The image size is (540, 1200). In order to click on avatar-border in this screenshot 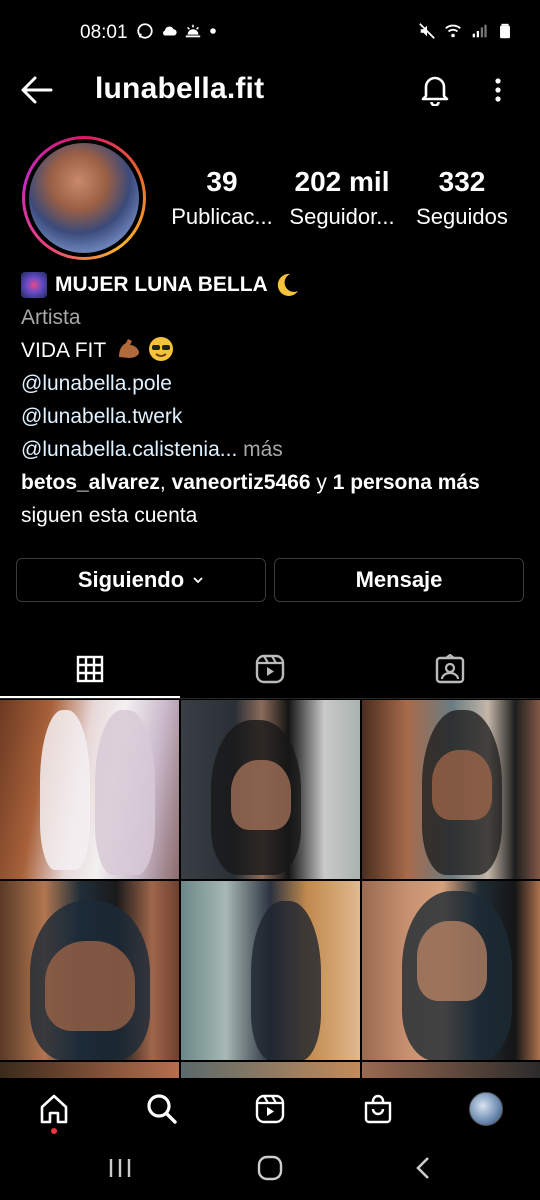, I will do `click(84, 198)`.